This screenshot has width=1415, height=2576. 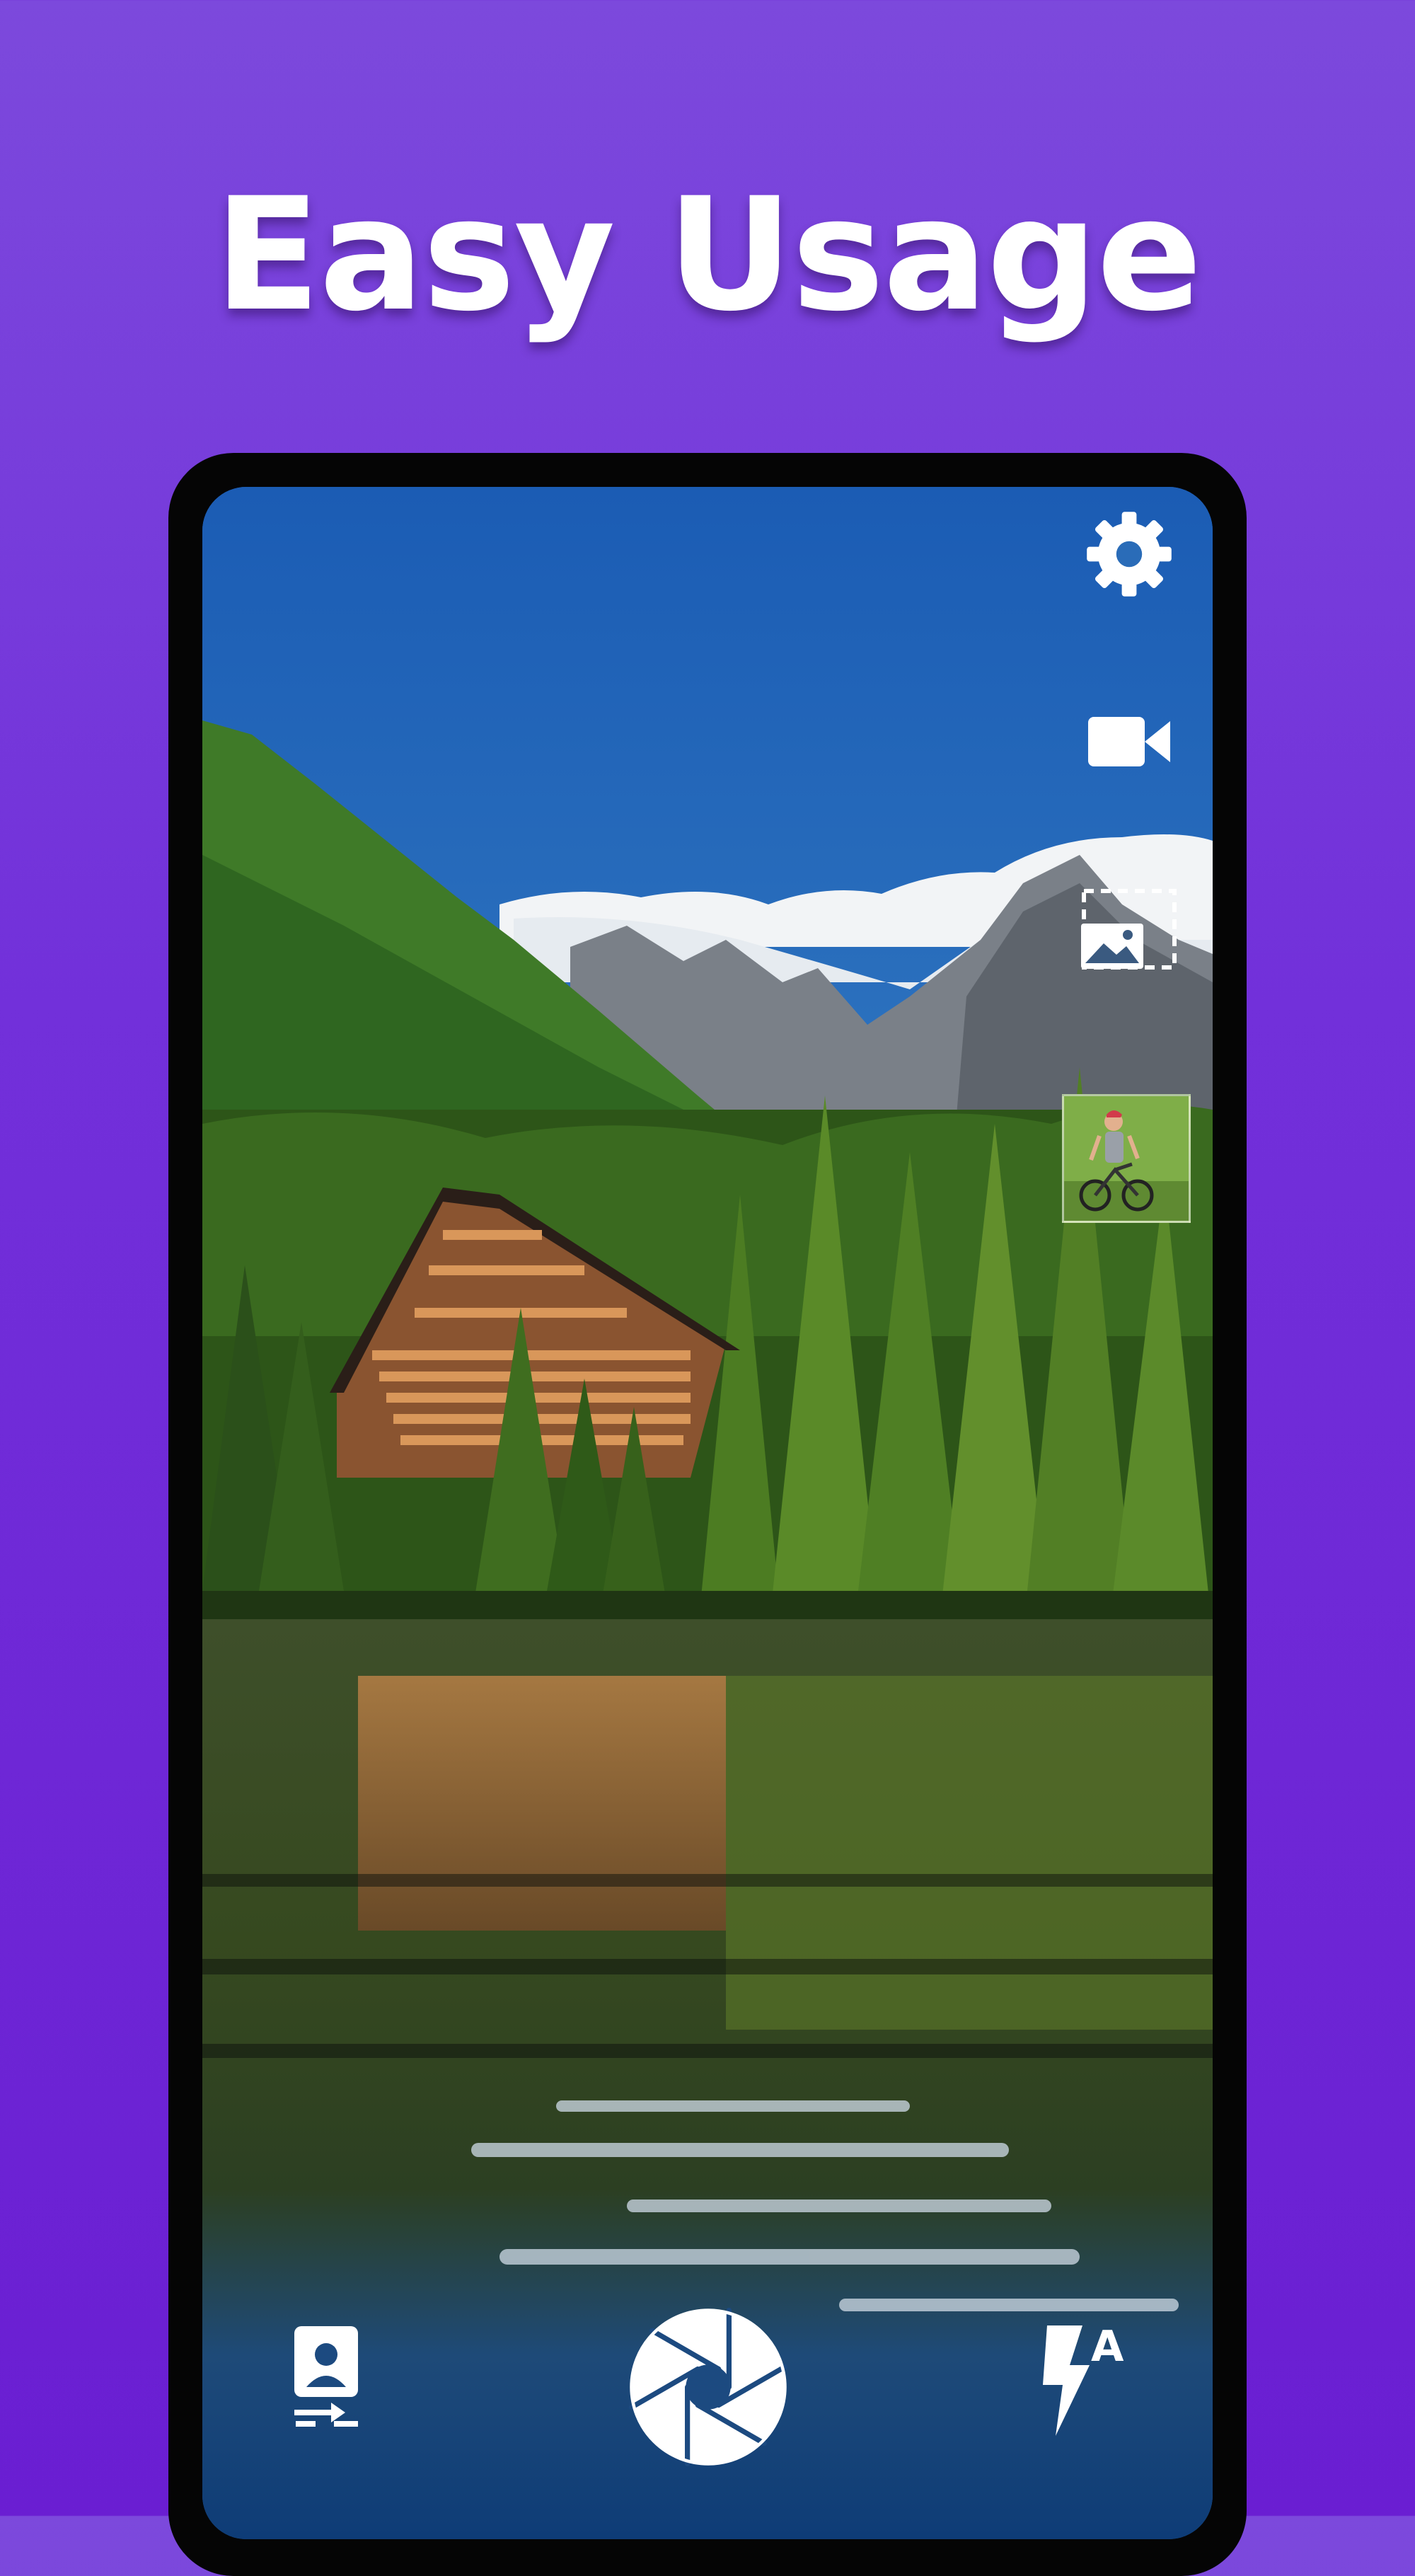 I want to click on last-photo-thumbnail, so click(x=1126, y=1159).